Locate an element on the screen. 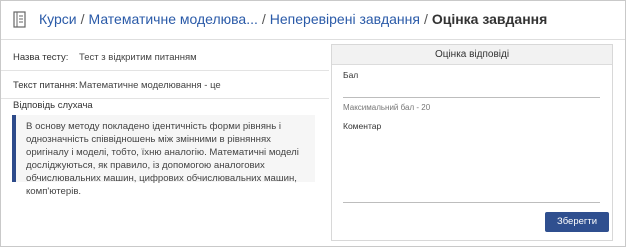 Image resolution: width=626 pixels, height=247 pixels. score-label: Бал is located at coordinates (351, 75).